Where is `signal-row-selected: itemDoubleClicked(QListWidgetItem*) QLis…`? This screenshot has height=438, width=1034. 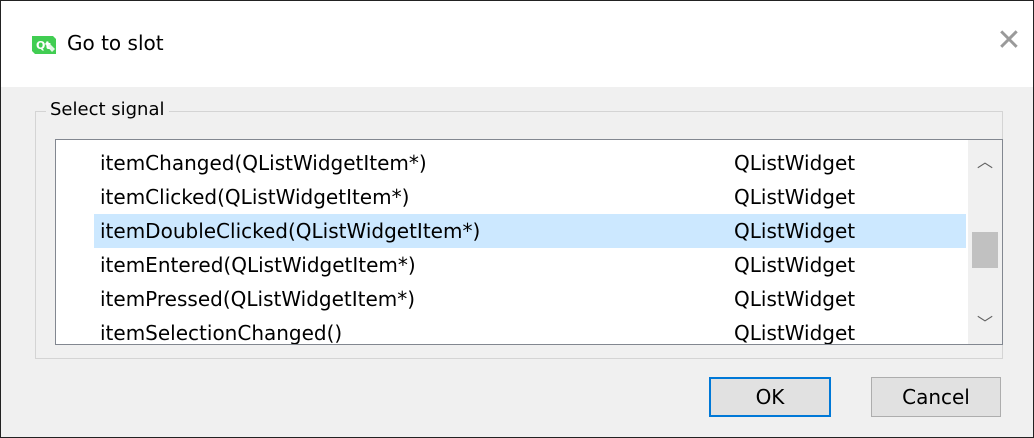
signal-row-selected: itemDoubleClicked(QListWidgetItem*) QLis… is located at coordinates (530, 231).